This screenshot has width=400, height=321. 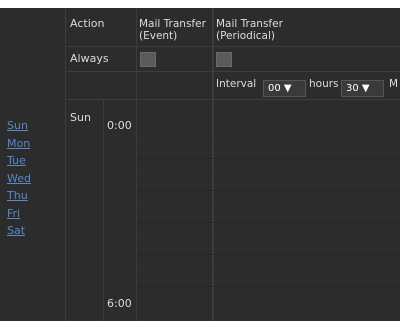 What do you see at coordinates (19, 144) in the screenshot?
I see `day-link-mon: Mon` at bounding box center [19, 144].